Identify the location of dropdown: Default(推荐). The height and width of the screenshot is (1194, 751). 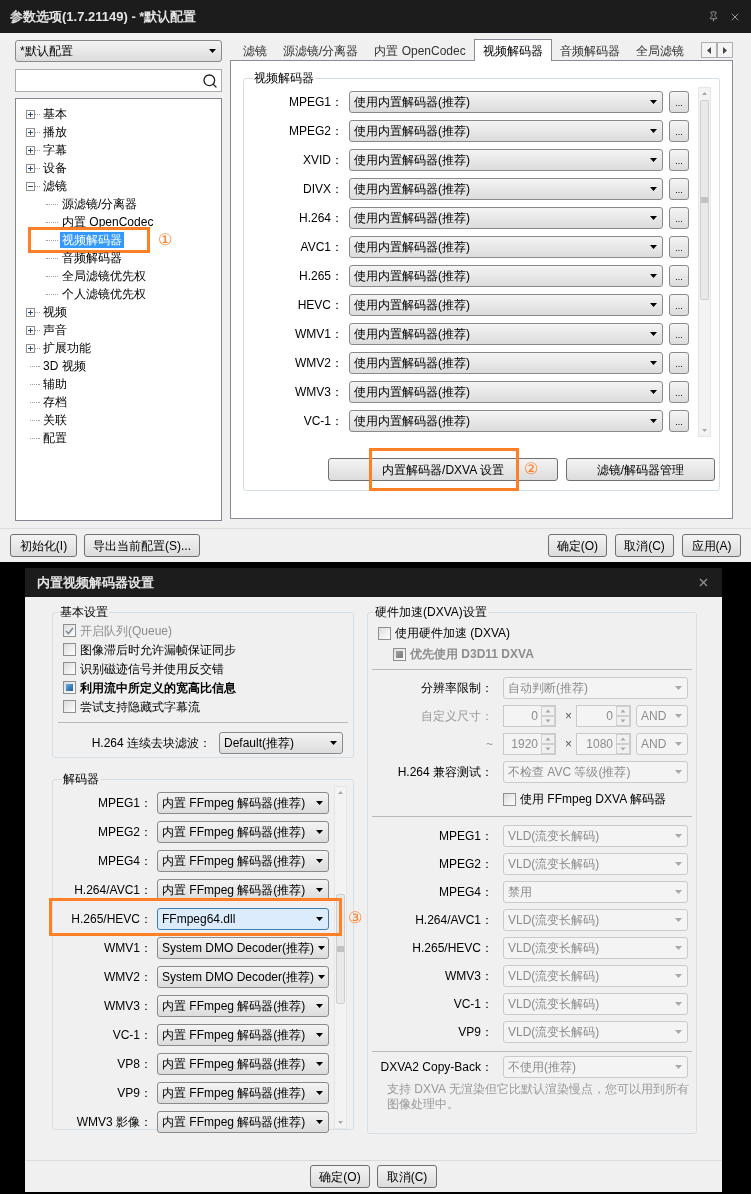
(281, 743).